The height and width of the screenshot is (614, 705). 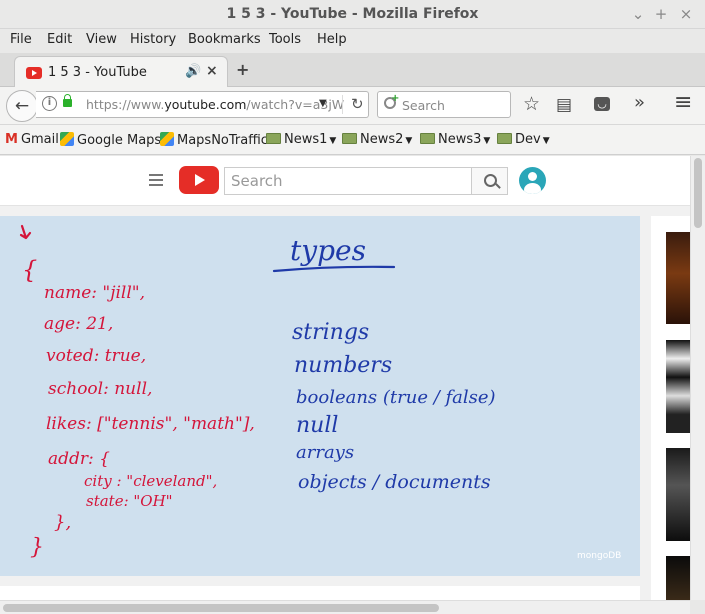 What do you see at coordinates (328, 250) in the screenshot?
I see `types-heading: types` at bounding box center [328, 250].